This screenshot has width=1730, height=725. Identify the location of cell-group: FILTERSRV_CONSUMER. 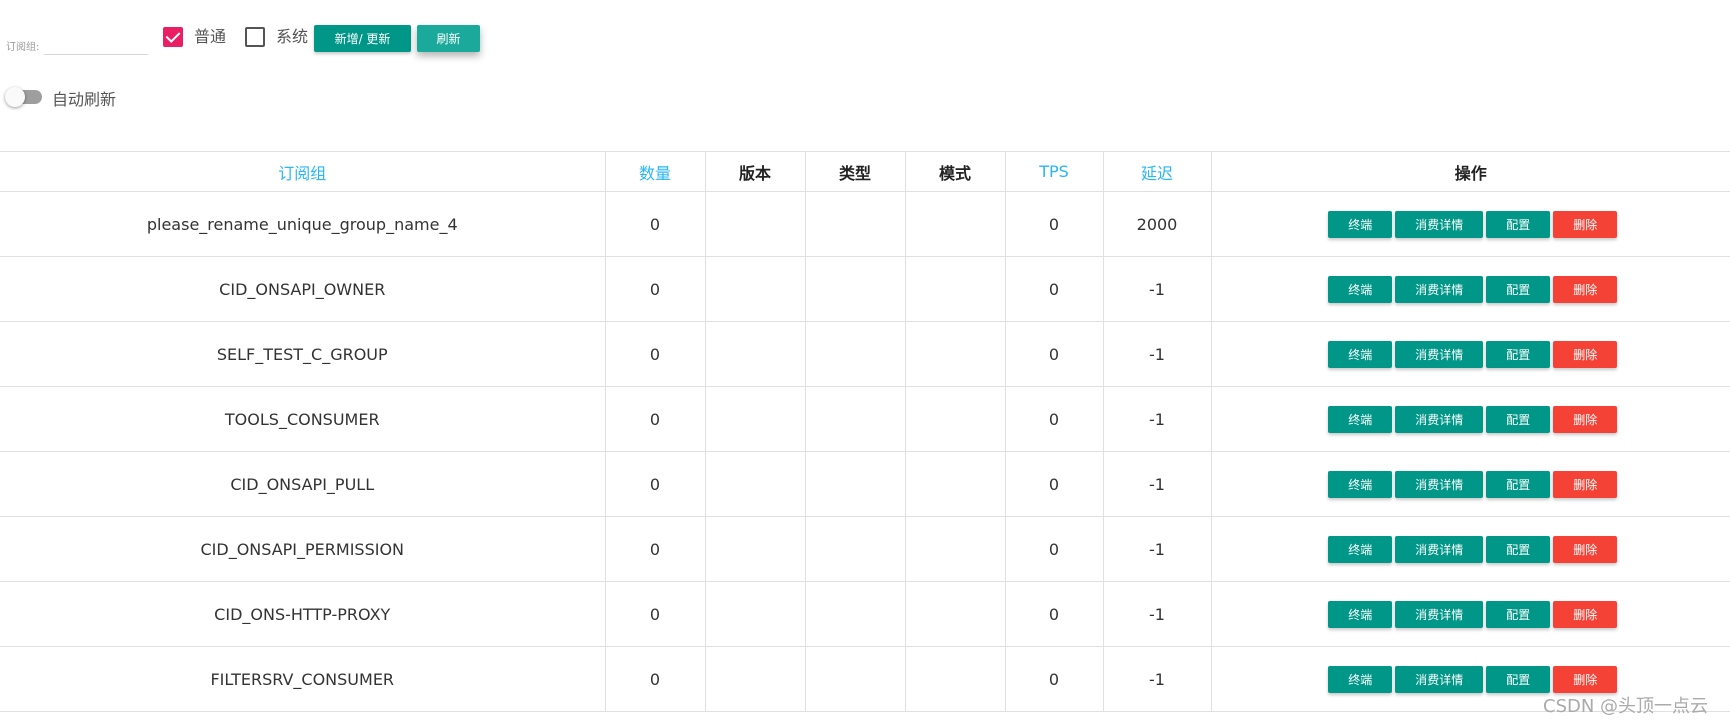
(303, 679).